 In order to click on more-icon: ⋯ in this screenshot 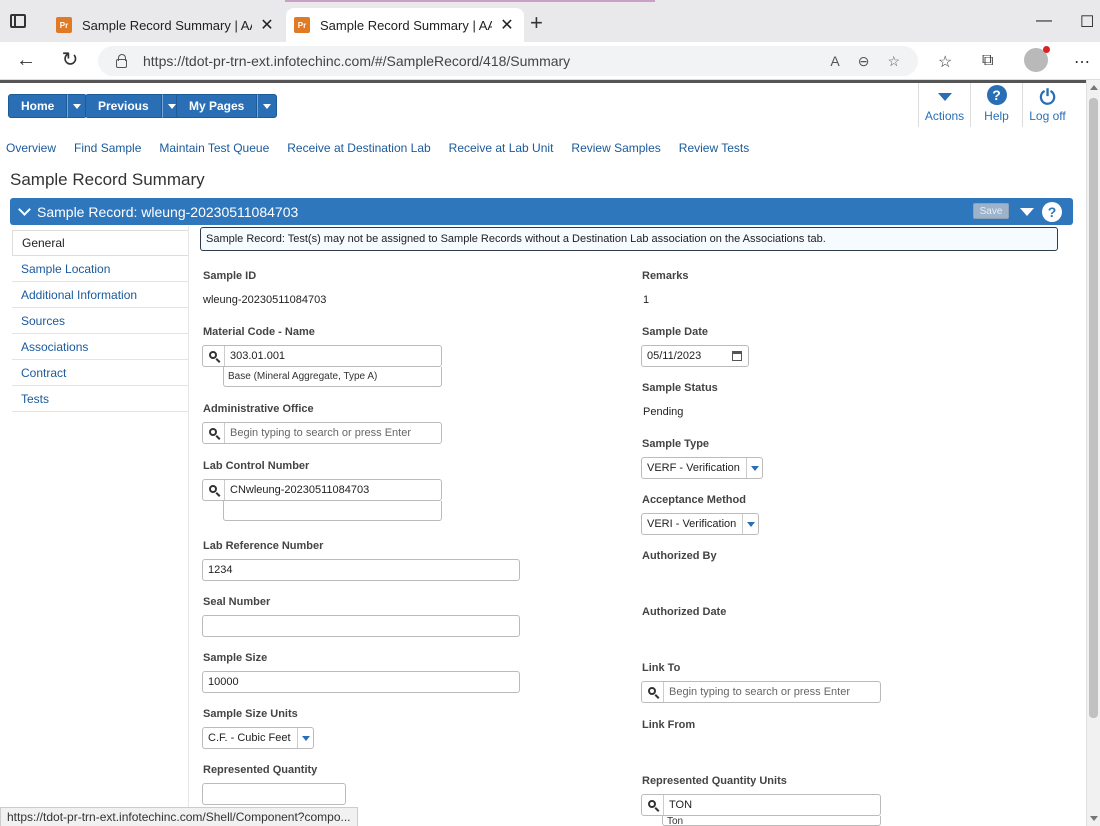, I will do `click(1082, 62)`.